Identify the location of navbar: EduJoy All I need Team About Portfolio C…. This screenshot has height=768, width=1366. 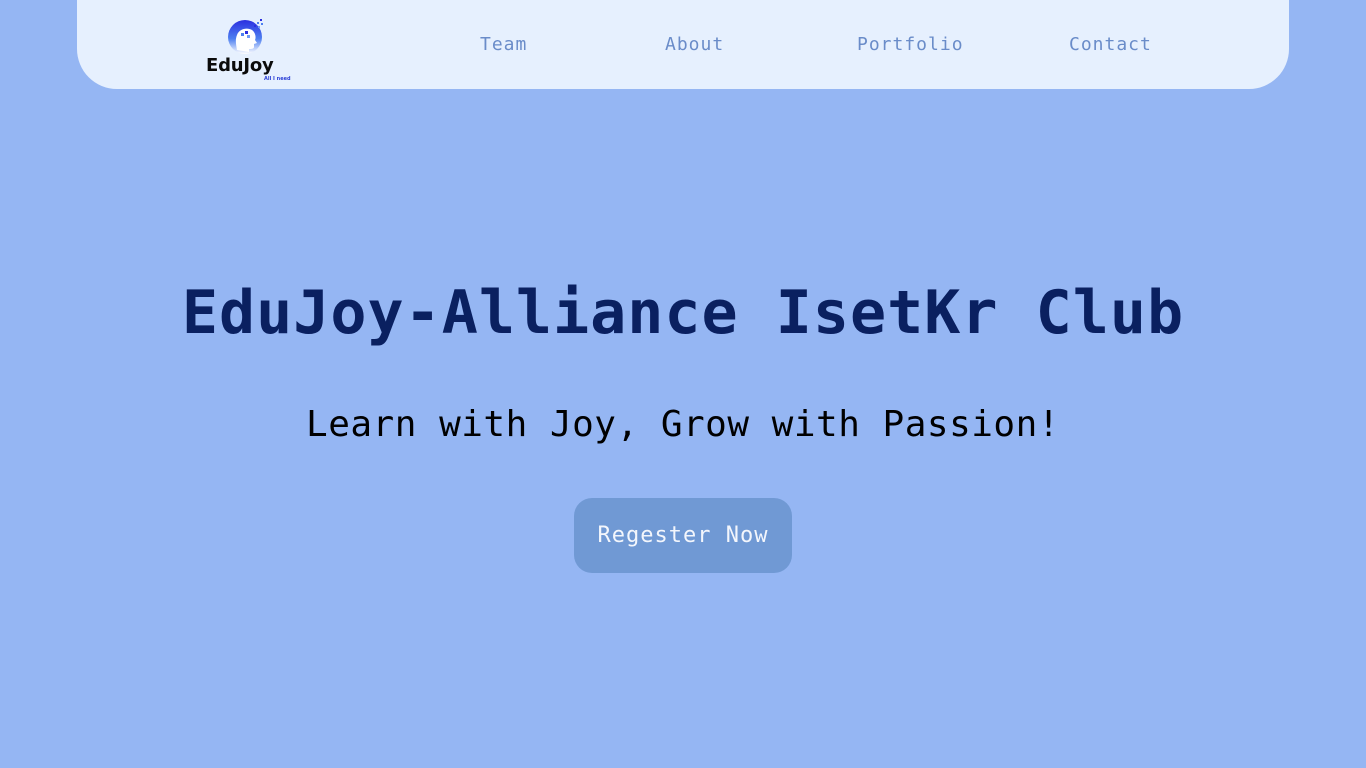
(683, 44).